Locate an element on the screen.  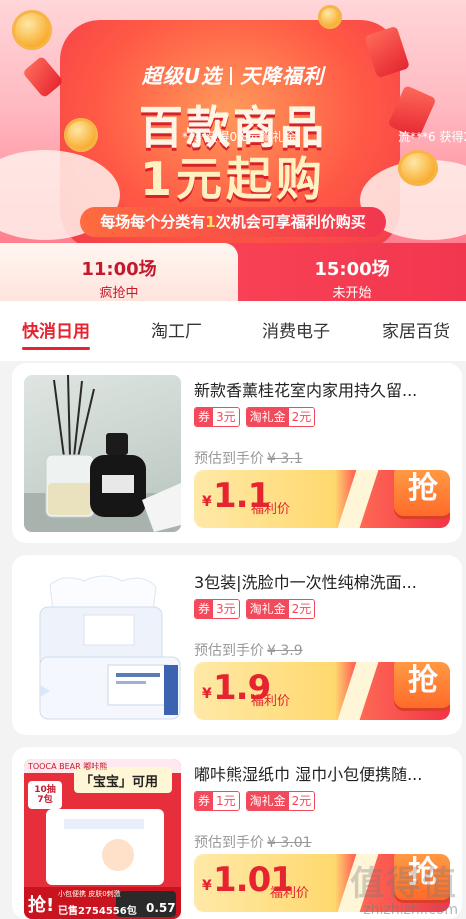
watermark-sub: zhizhizhi.com is located at coordinates (410, 910).